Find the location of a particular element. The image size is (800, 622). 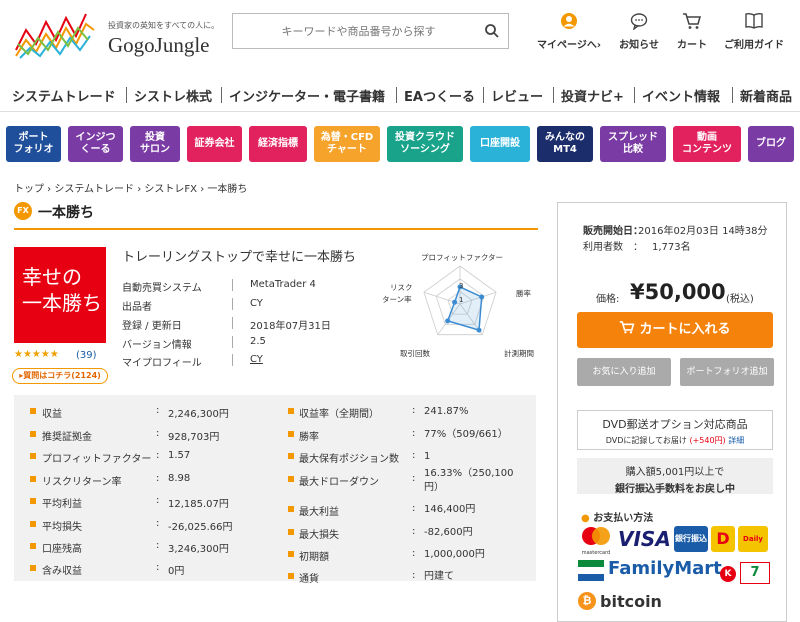

mainnav-review: レビュー is located at coordinates (517, 95).